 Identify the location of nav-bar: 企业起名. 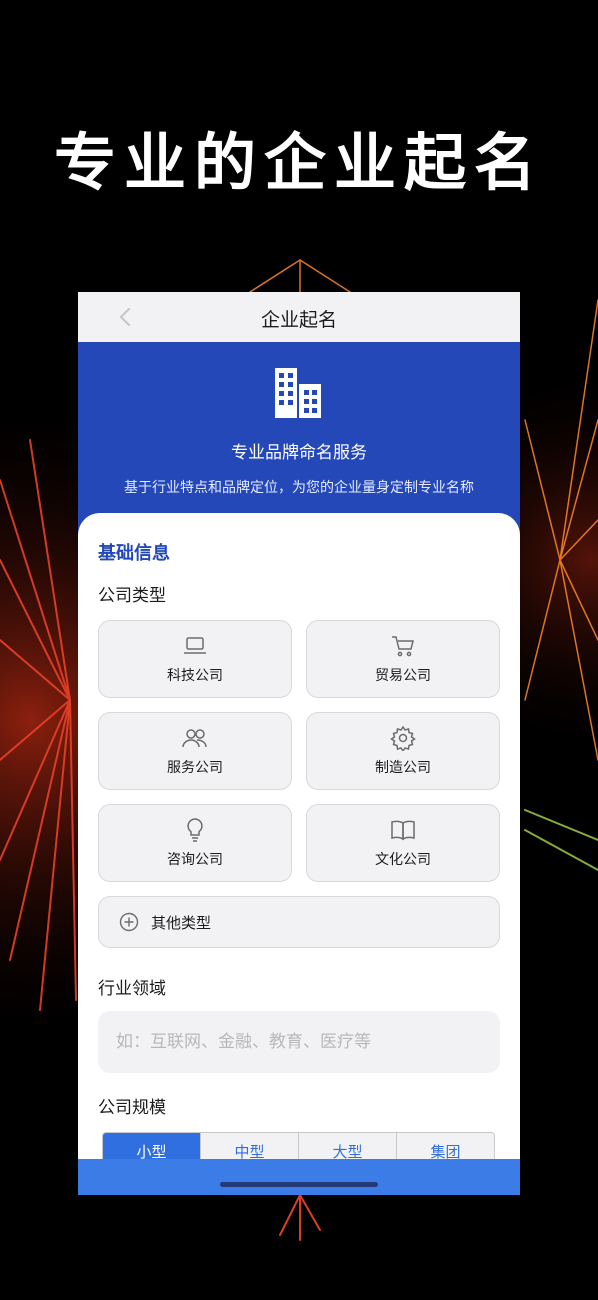
(299, 317).